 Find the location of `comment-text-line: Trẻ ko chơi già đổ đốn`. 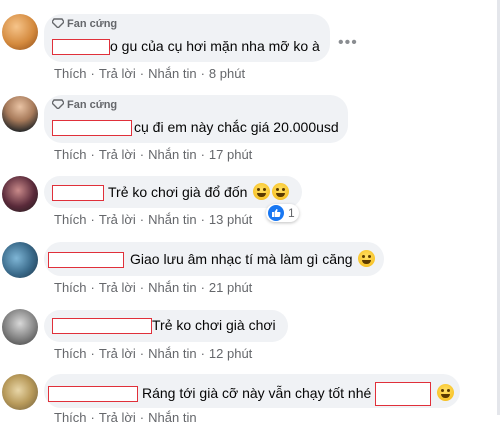

comment-text-line: Trẻ ko chơi già đổ đốn is located at coordinates (171, 192).